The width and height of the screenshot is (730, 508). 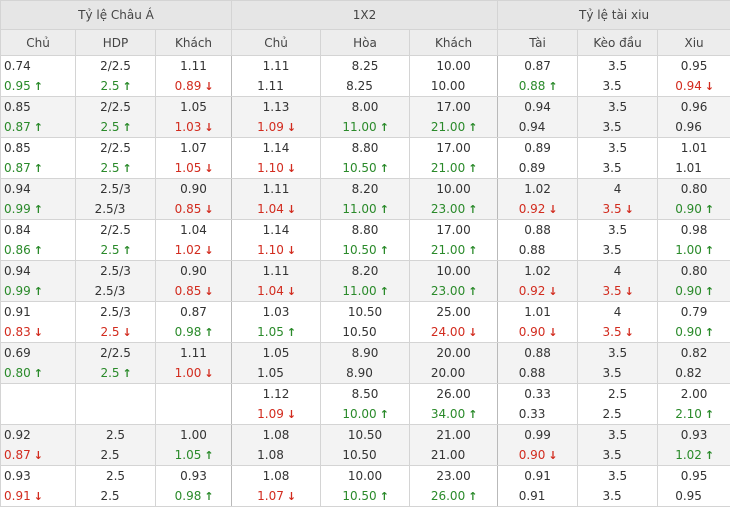 I want to click on odds-cell-content: 8.20 11.00 ↑, so click(x=365, y=199).